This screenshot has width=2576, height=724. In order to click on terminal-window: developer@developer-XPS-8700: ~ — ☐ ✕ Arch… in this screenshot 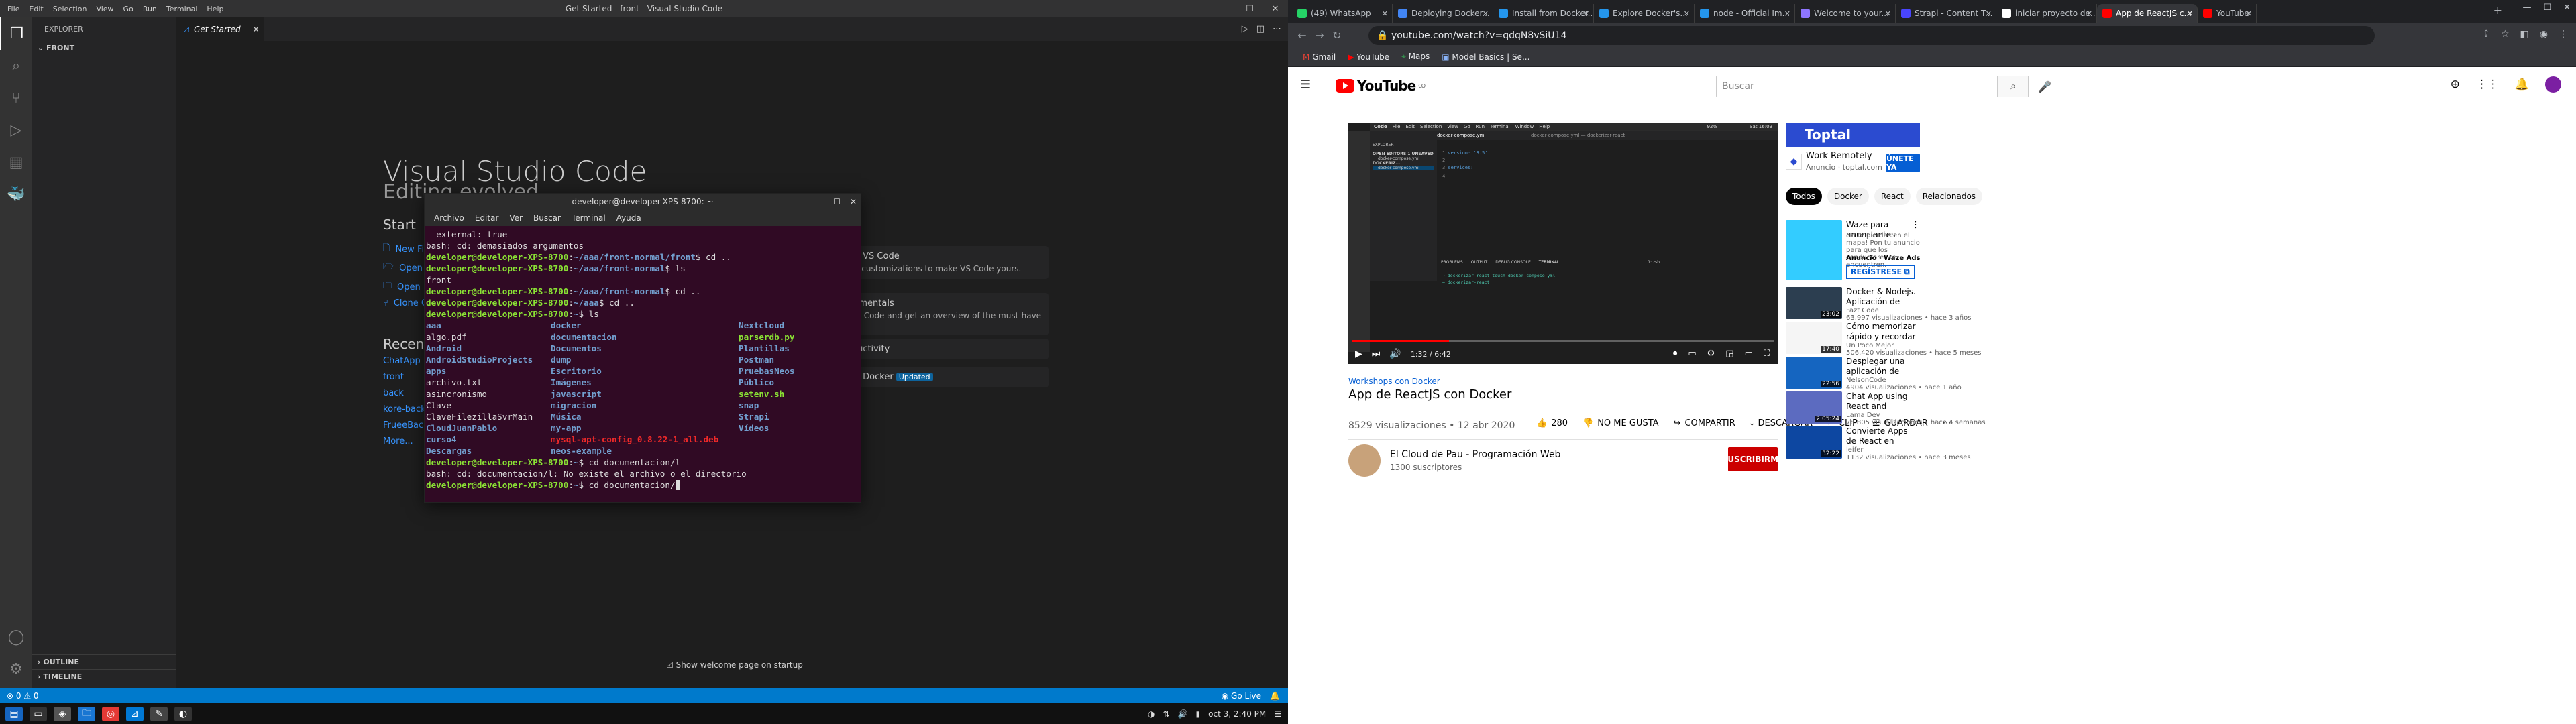, I will do `click(642, 348)`.